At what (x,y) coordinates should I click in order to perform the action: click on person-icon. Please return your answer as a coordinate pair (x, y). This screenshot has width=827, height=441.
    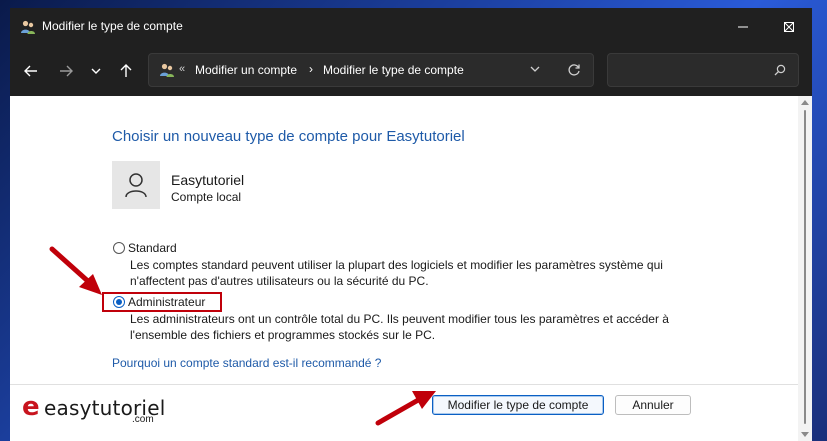
    Looking at the image, I should click on (136, 185).